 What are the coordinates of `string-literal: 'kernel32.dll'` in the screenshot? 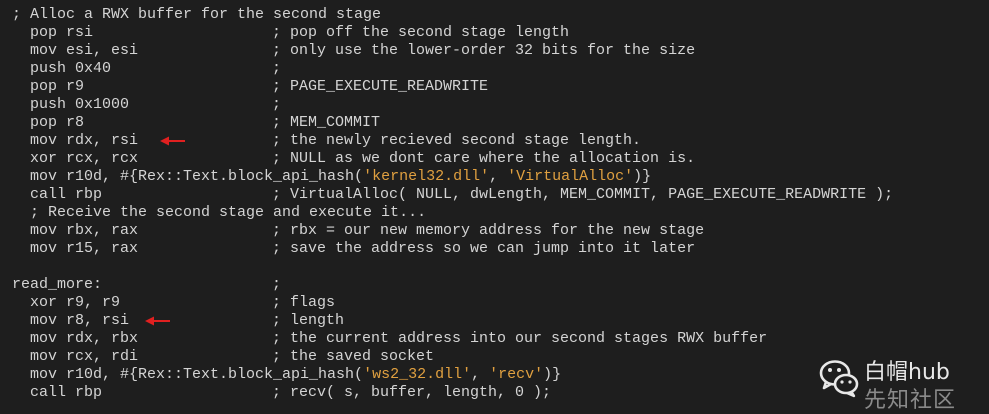 It's located at (426, 176).